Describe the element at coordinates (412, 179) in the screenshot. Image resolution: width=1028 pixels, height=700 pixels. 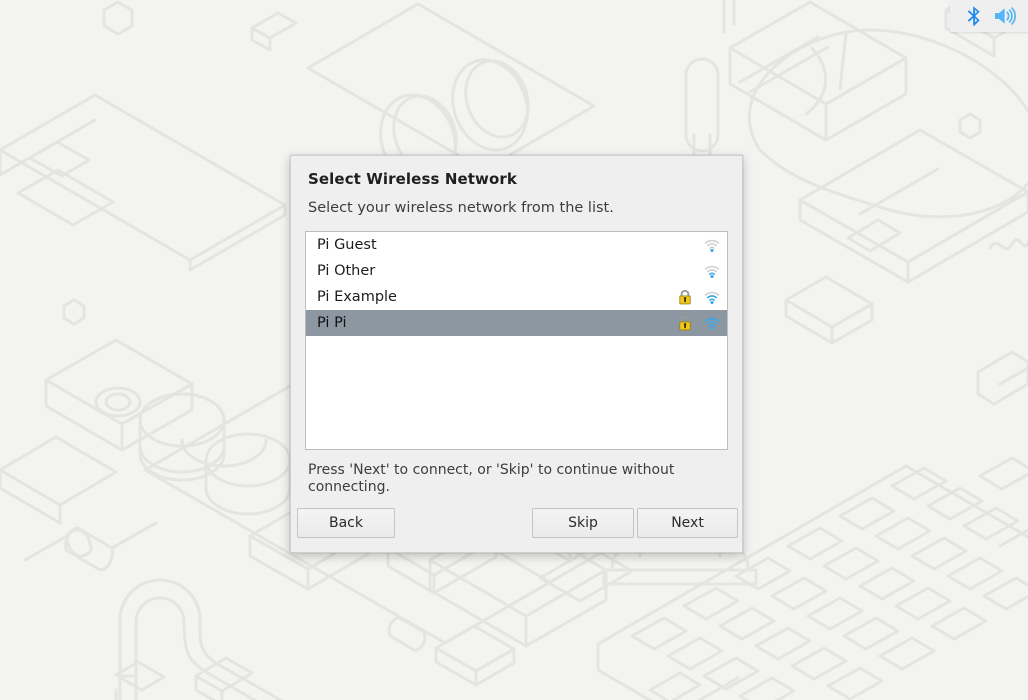
I see `dialog-title: Select Wireless Network` at that location.